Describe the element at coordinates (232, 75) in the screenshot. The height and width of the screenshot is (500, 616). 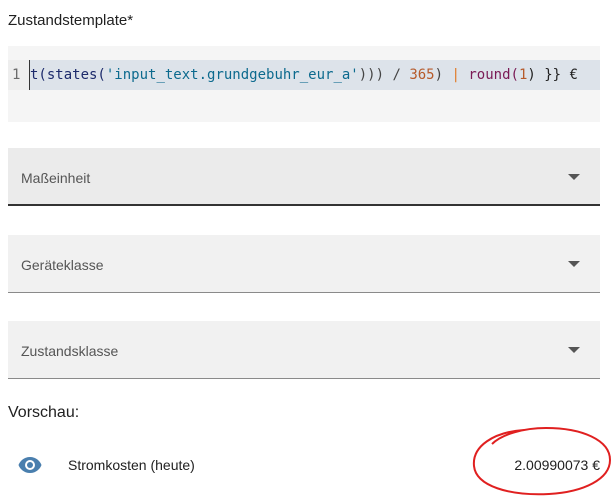
I see `code-token-string: 'input_text.grundgebuhr_eur_a'` at that location.